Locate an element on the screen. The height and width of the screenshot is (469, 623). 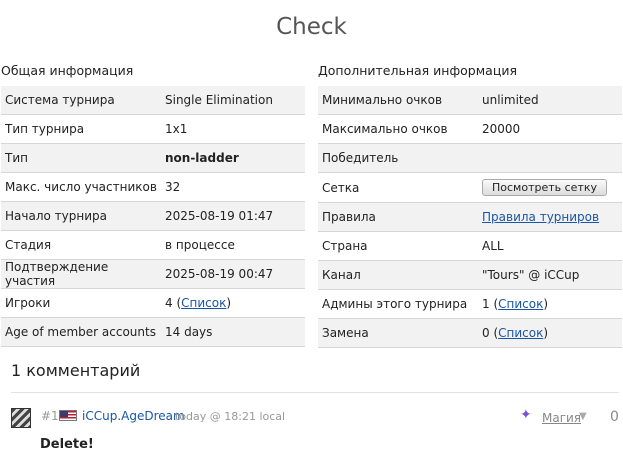
table-row: Подтверждение участия 2025-08-19 00:47 is located at coordinates (153, 274).